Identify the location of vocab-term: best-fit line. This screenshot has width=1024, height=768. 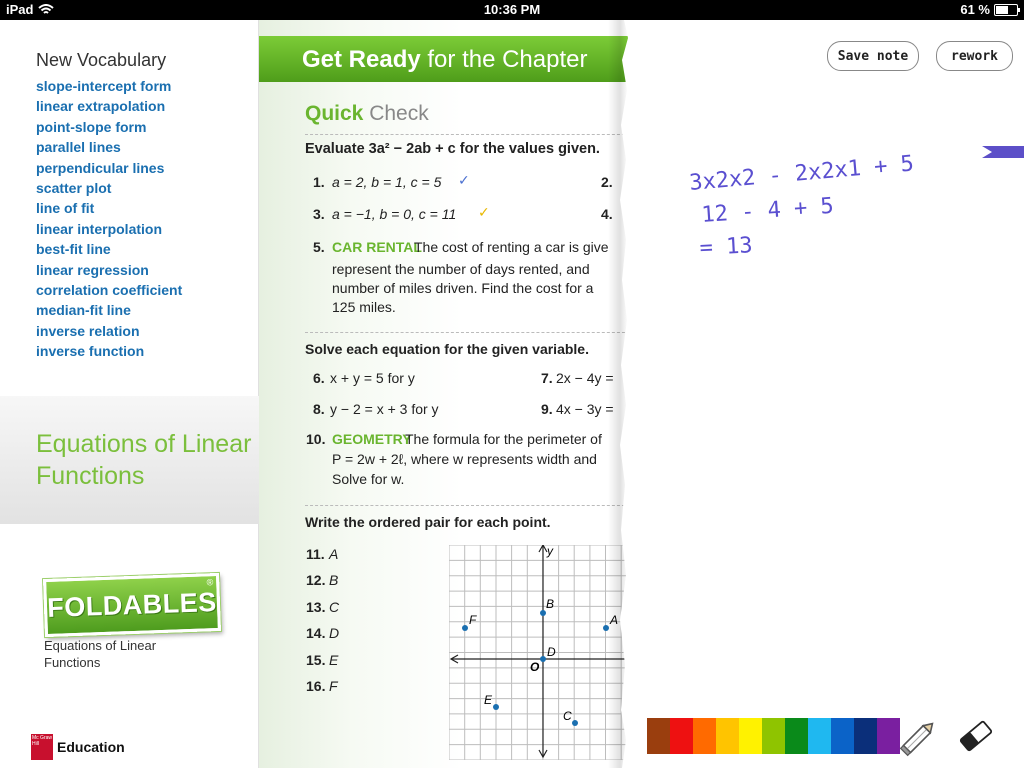
(109, 249).